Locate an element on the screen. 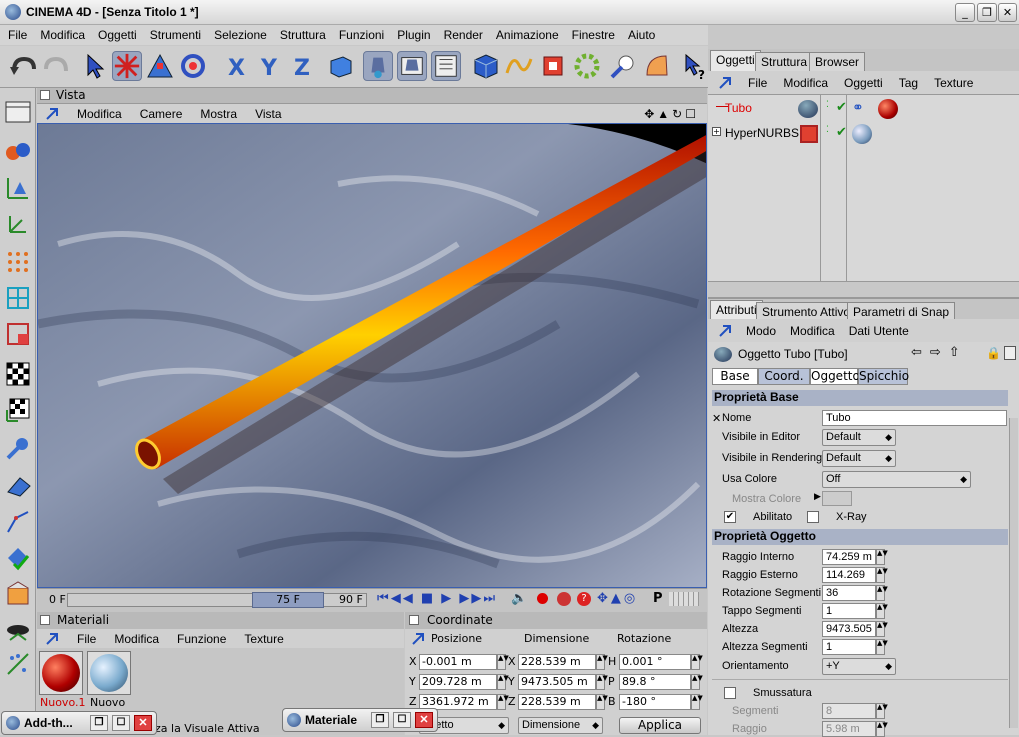  pos-x-field: -0.001 m is located at coordinates (458, 662).